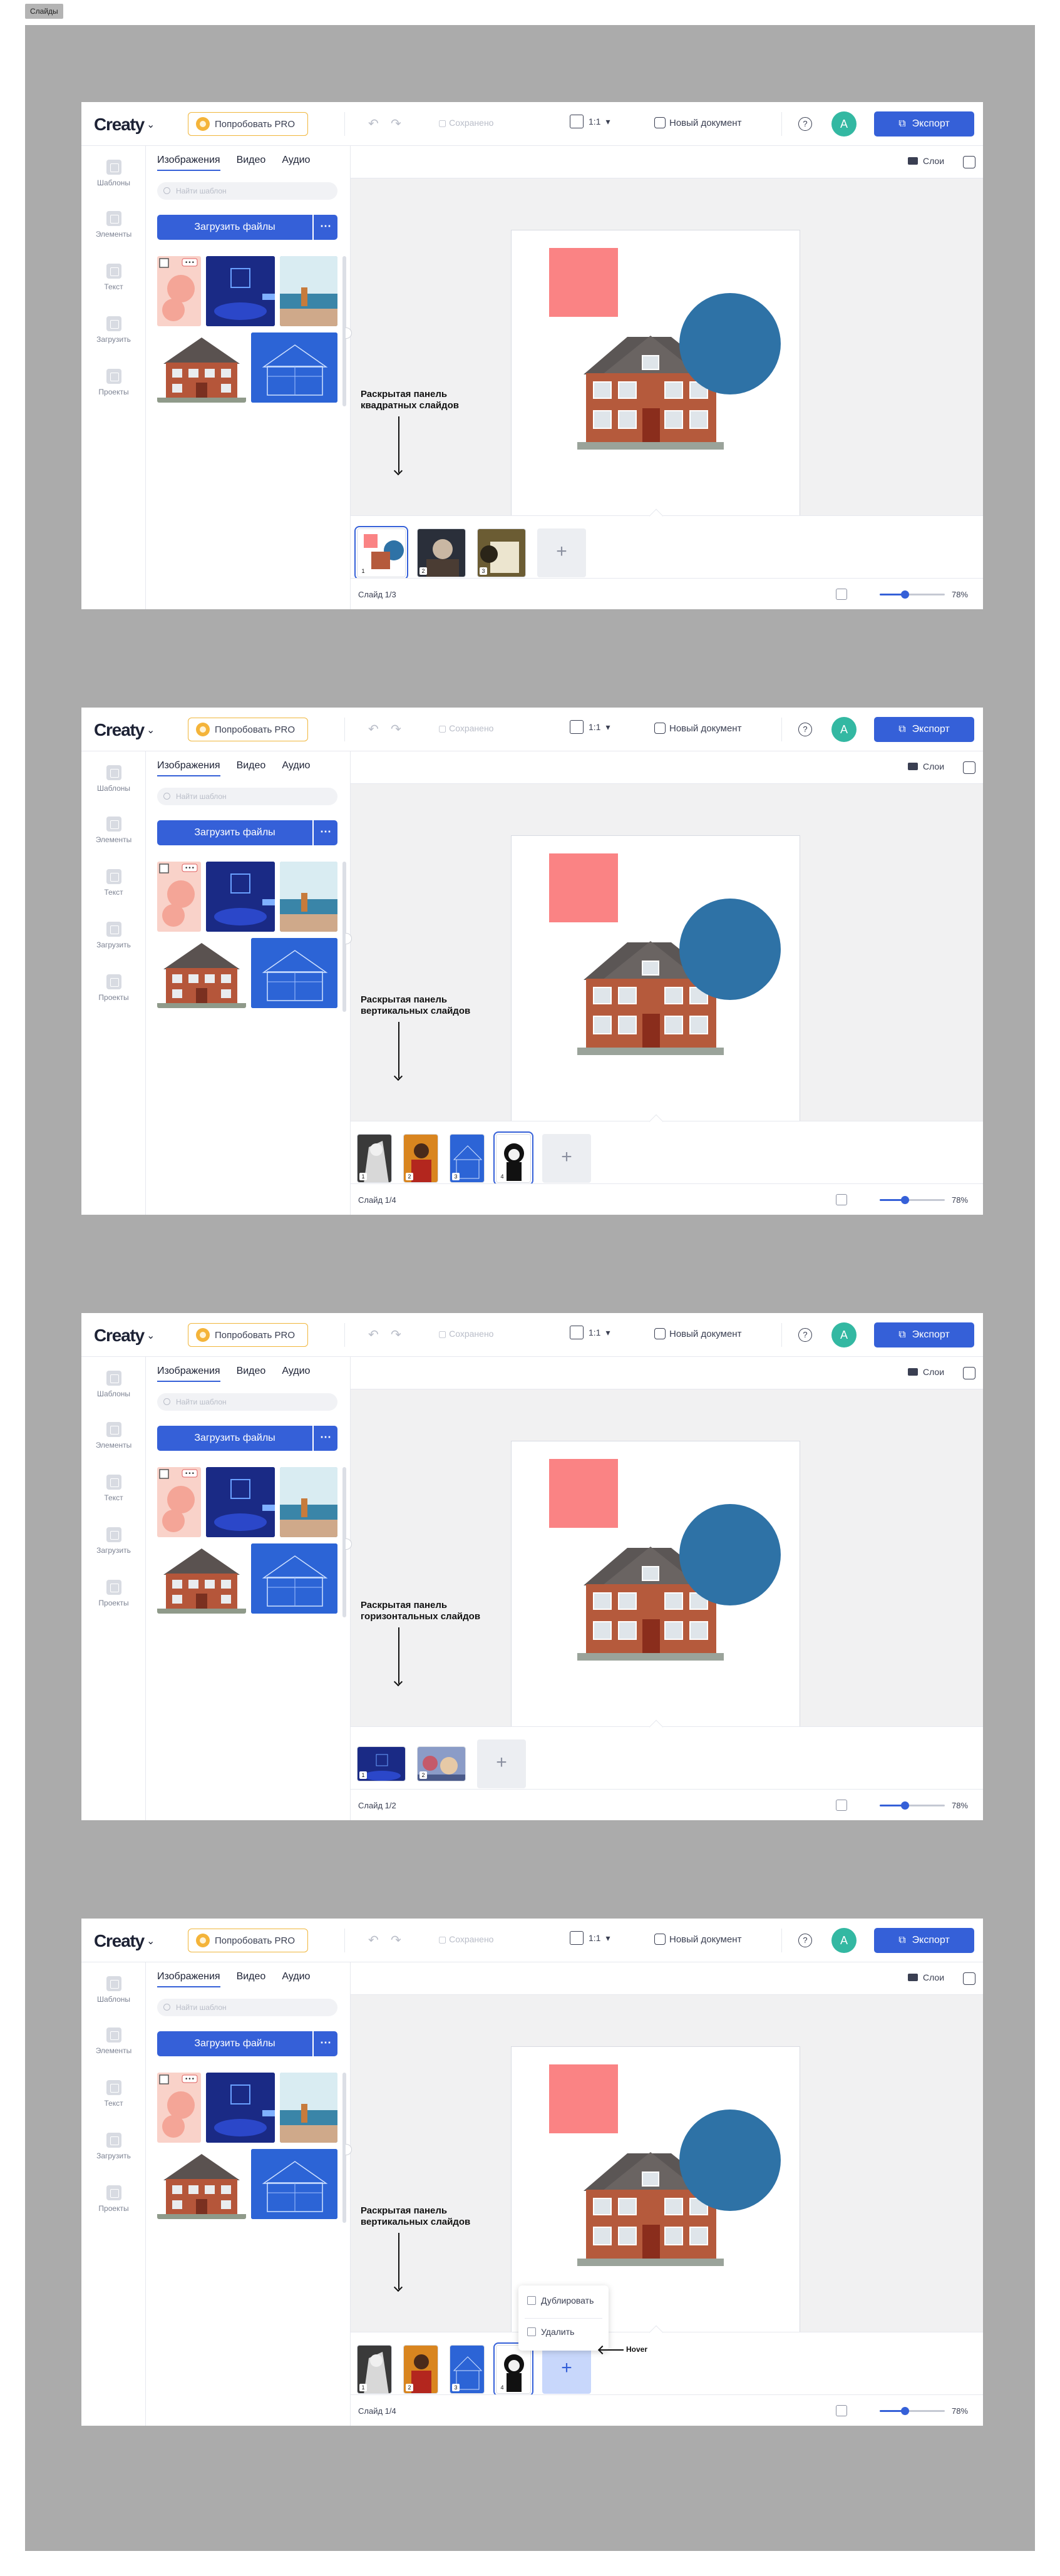  What do you see at coordinates (655, 1585) in the screenshot?
I see `design-page` at bounding box center [655, 1585].